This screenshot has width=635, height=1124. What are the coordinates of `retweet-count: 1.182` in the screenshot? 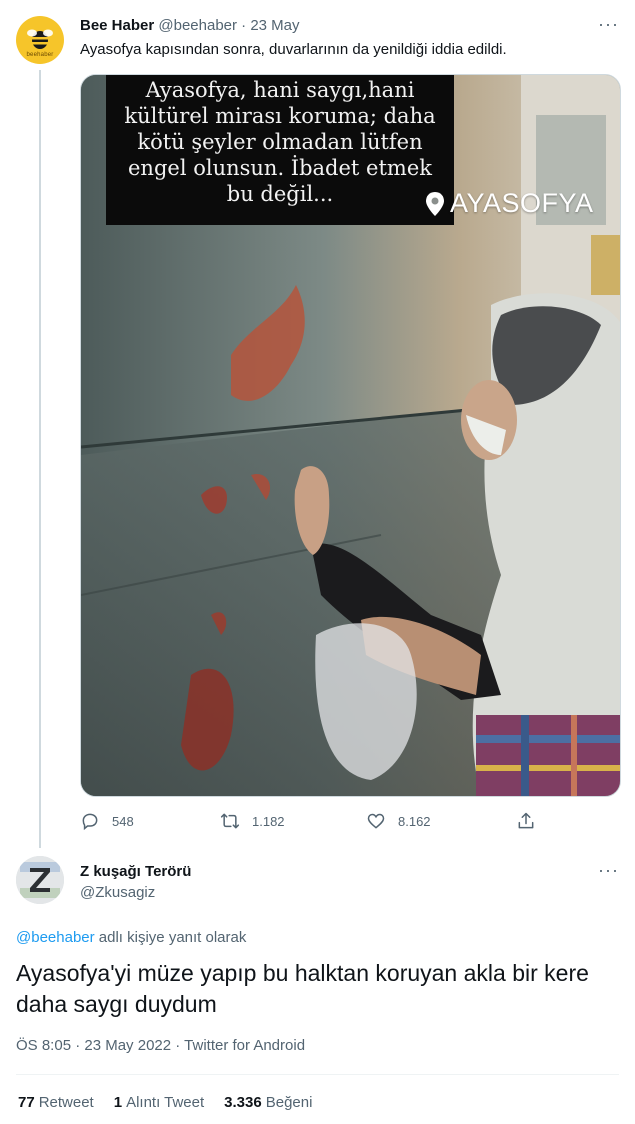 It's located at (268, 821).